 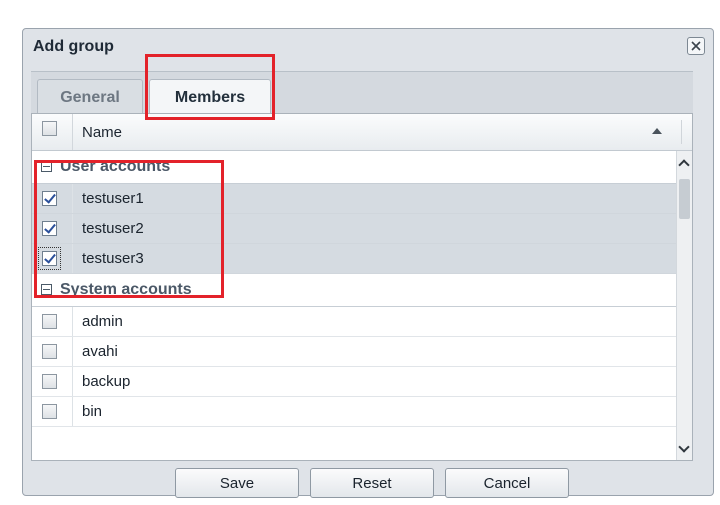 I want to click on table-row: backup, so click(x=355, y=382).